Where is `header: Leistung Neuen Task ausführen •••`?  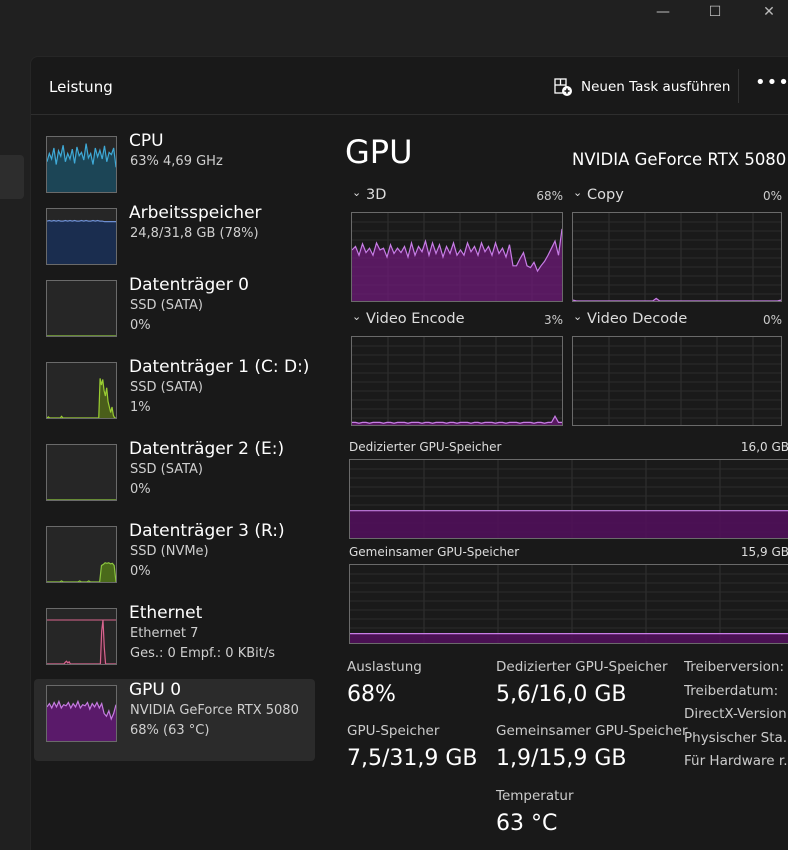
header: Leistung Neuen Task ausführen ••• is located at coordinates (409, 86).